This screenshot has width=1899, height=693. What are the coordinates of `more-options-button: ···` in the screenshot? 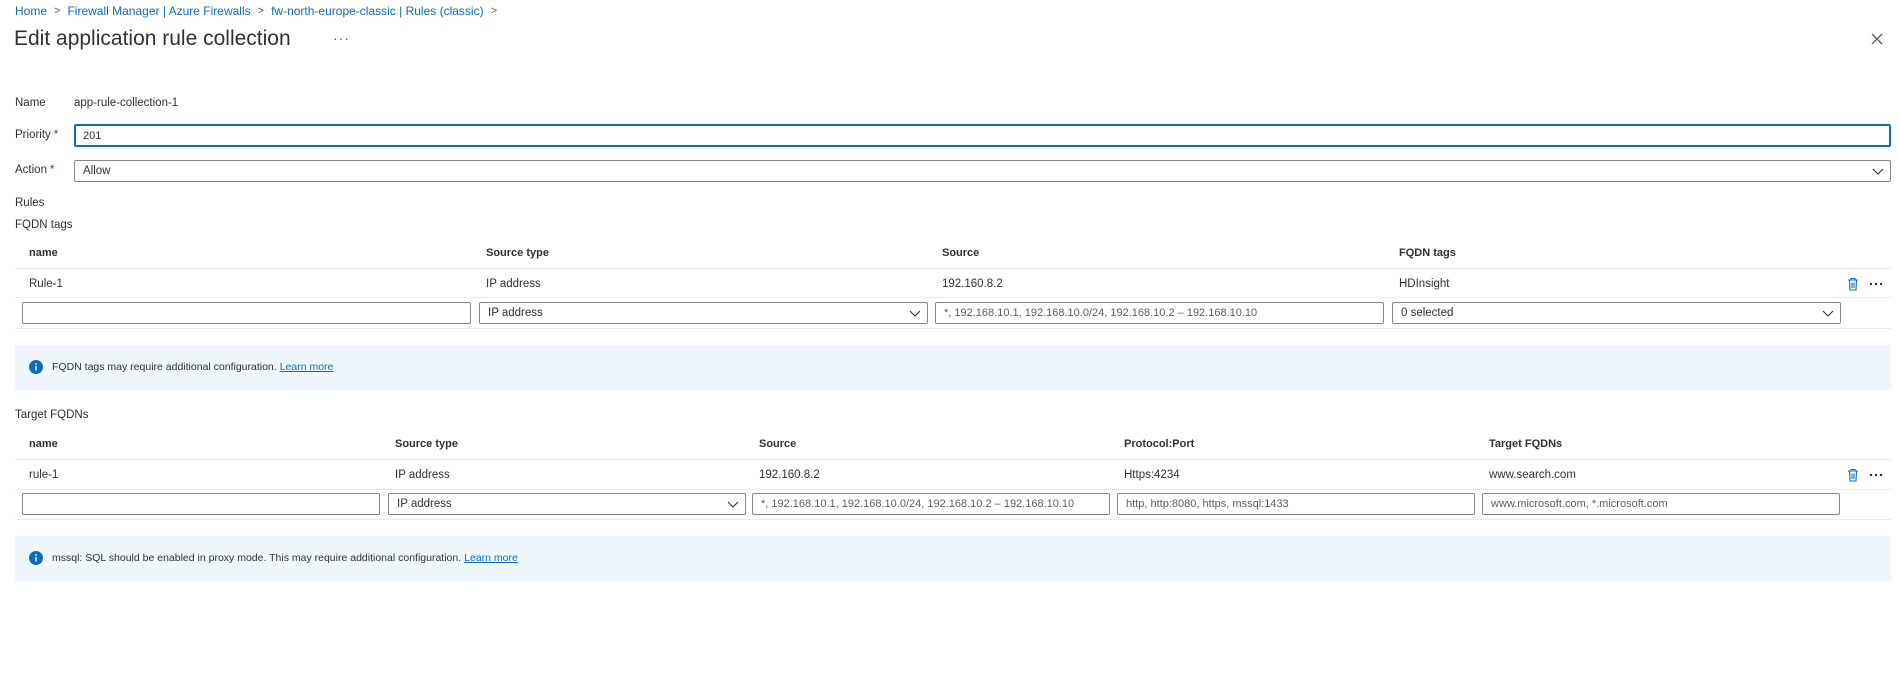 It's located at (341, 38).